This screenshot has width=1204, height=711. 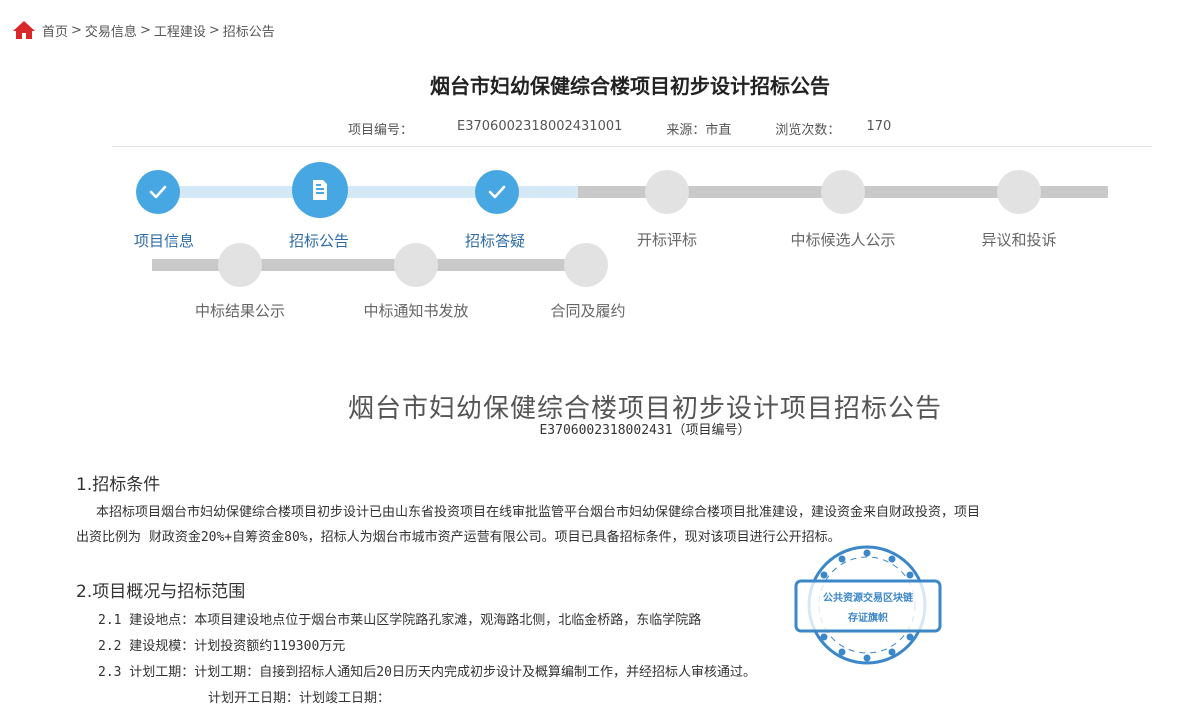 What do you see at coordinates (843, 192) in the screenshot?
I see `step-node-candidate-notice` at bounding box center [843, 192].